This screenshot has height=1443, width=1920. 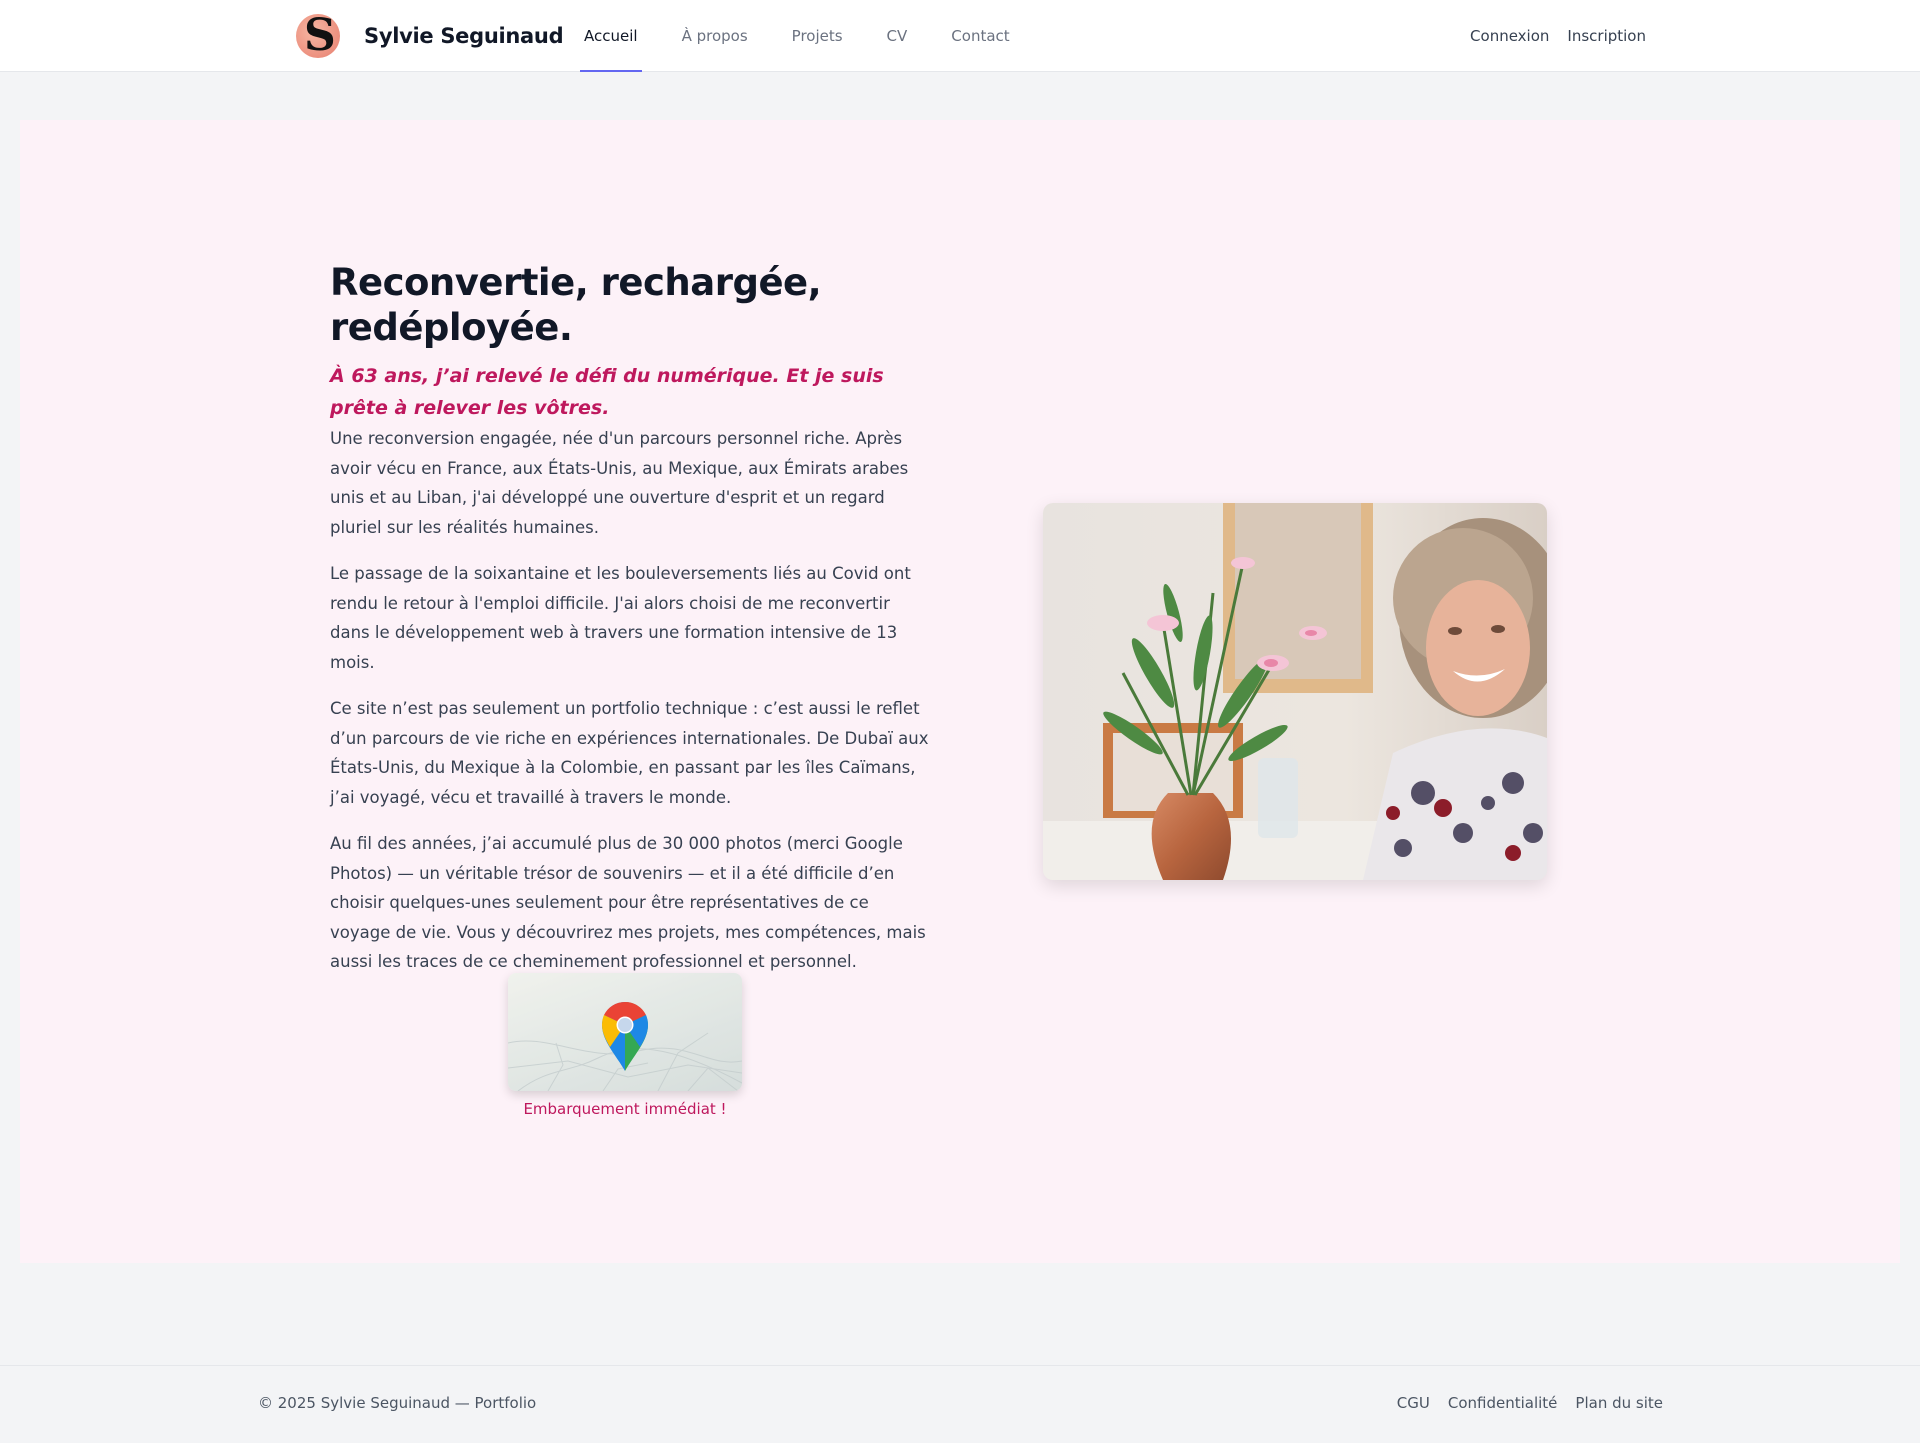 I want to click on login-link: Connexion, so click(x=1509, y=36).